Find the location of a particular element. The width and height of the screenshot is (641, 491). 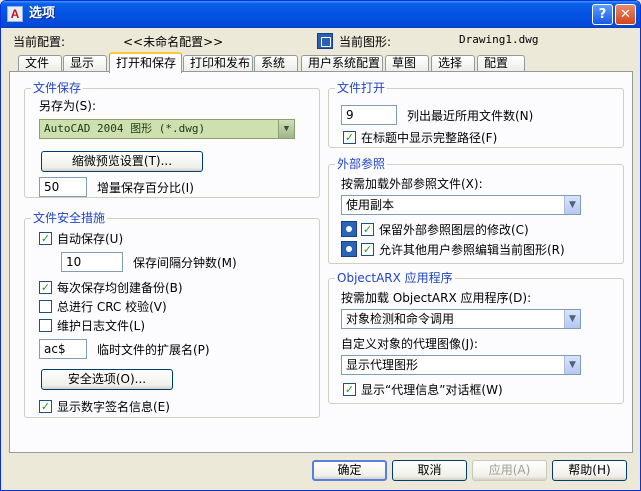

tab-drafting: 草图 is located at coordinates (407, 63).